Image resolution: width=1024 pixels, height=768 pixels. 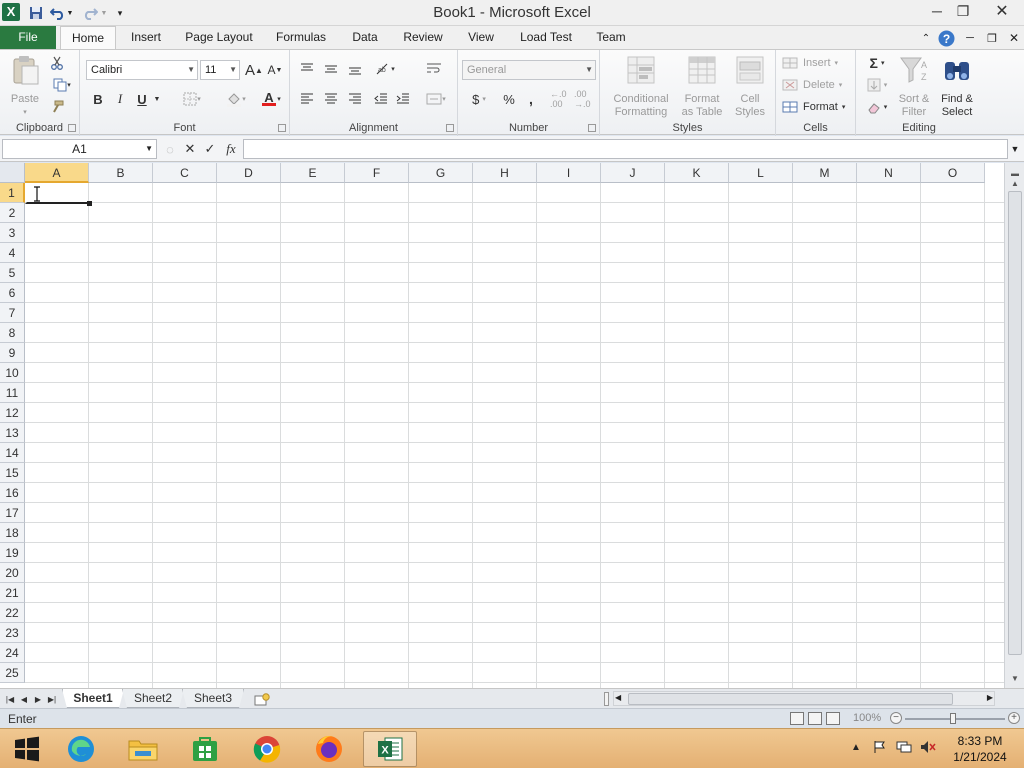 What do you see at coordinates (12, 233) in the screenshot?
I see `row-header-3: 3` at bounding box center [12, 233].